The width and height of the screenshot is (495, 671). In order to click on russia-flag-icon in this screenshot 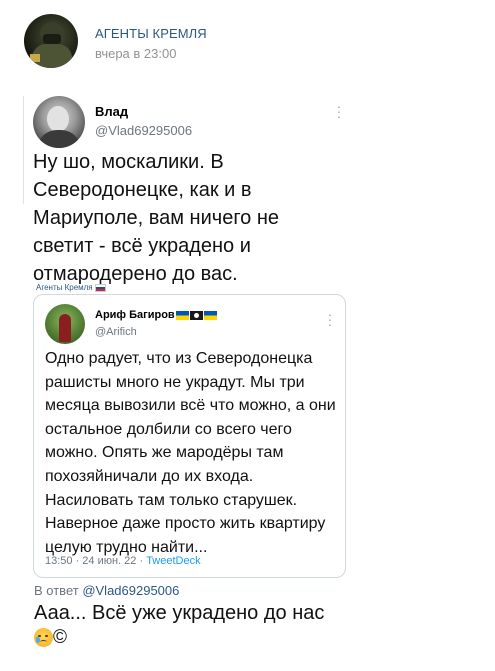, I will do `click(100, 287)`.